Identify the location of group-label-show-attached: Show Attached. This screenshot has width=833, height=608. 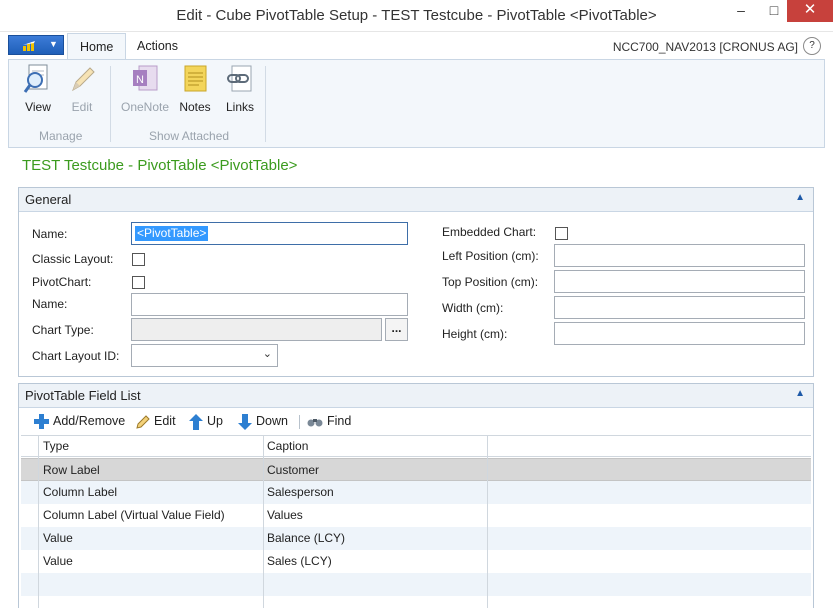
(189, 136).